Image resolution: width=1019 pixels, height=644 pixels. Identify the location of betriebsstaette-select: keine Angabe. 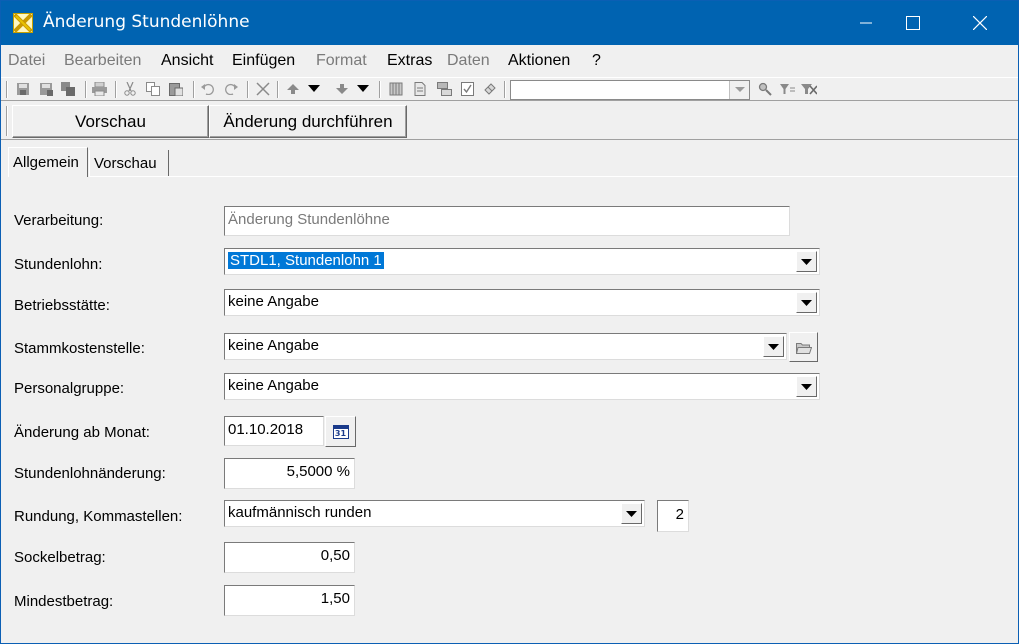
(522, 302).